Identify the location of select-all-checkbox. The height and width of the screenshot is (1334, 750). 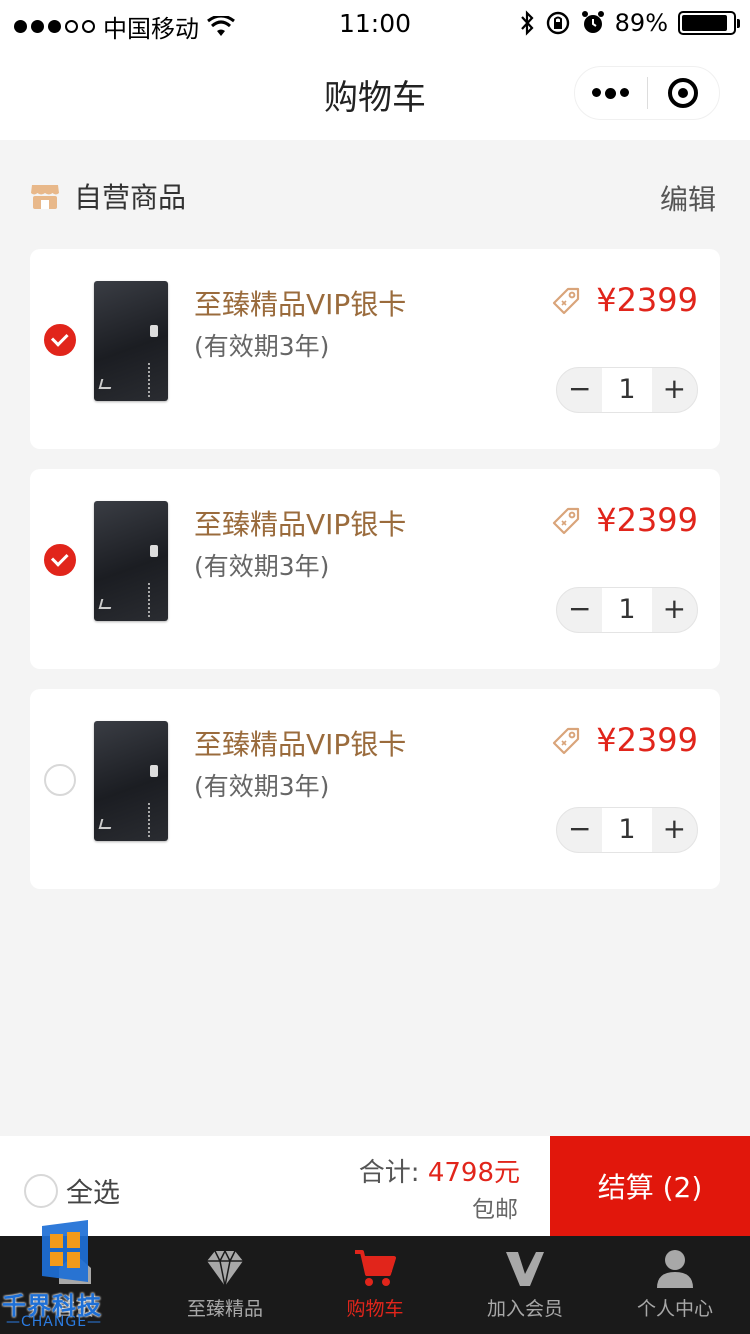
(41, 1190).